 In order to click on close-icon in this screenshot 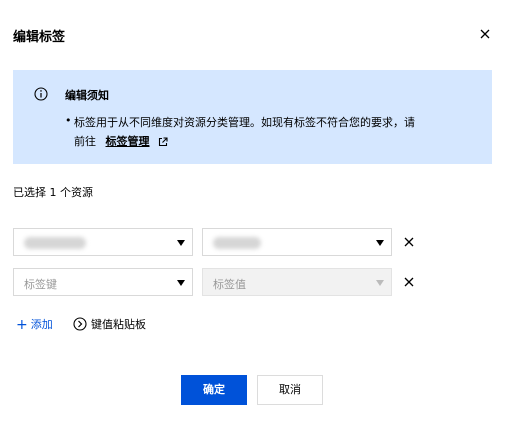, I will do `click(485, 34)`.